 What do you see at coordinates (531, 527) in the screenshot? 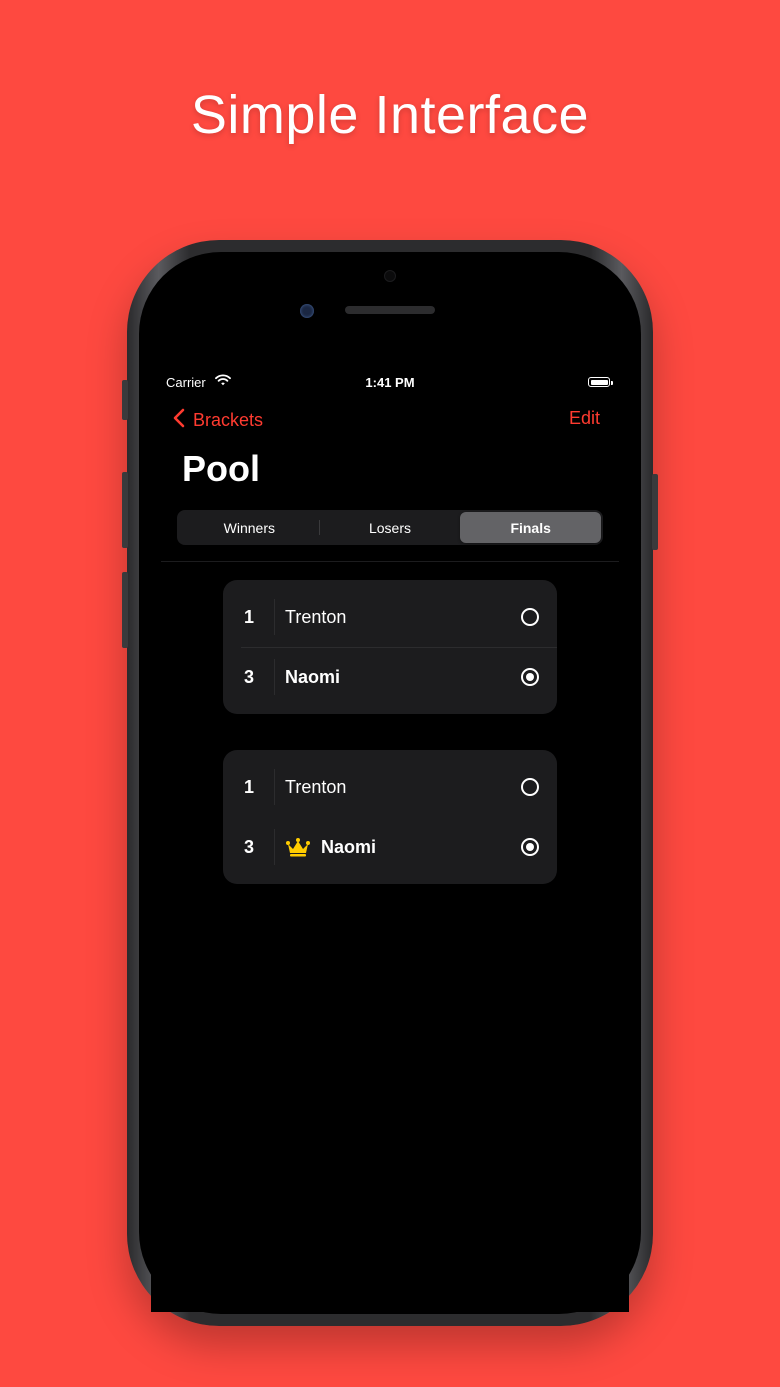
I see `tab-finals: Finals` at bounding box center [531, 527].